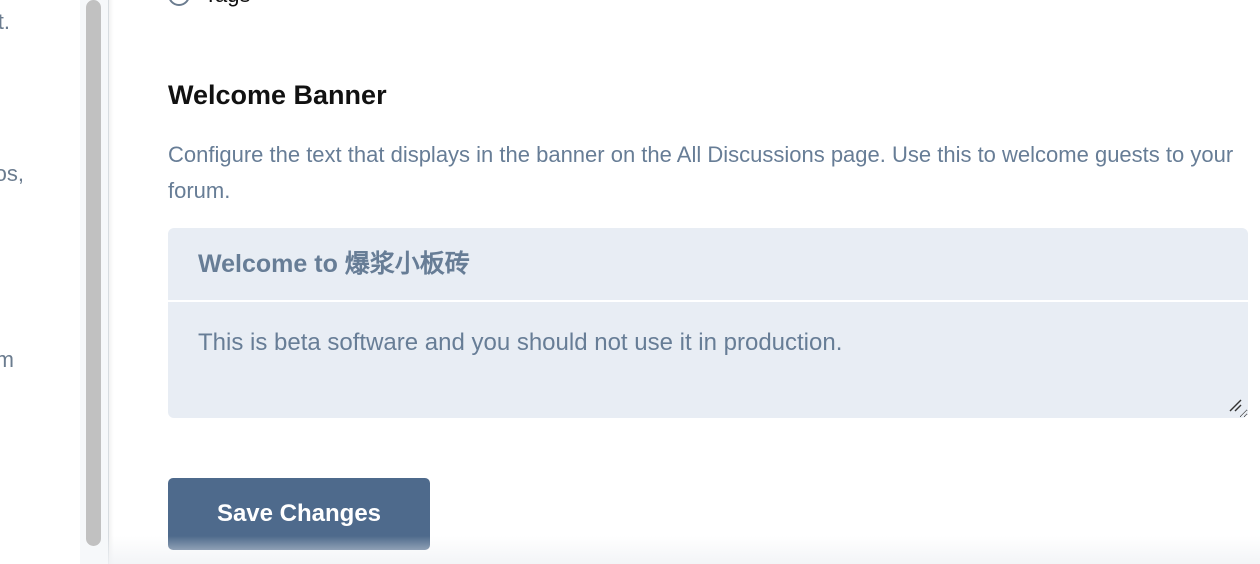 The height and width of the screenshot is (564, 1260). Describe the element at coordinates (179, 3) in the screenshot. I see `radio-button` at that location.